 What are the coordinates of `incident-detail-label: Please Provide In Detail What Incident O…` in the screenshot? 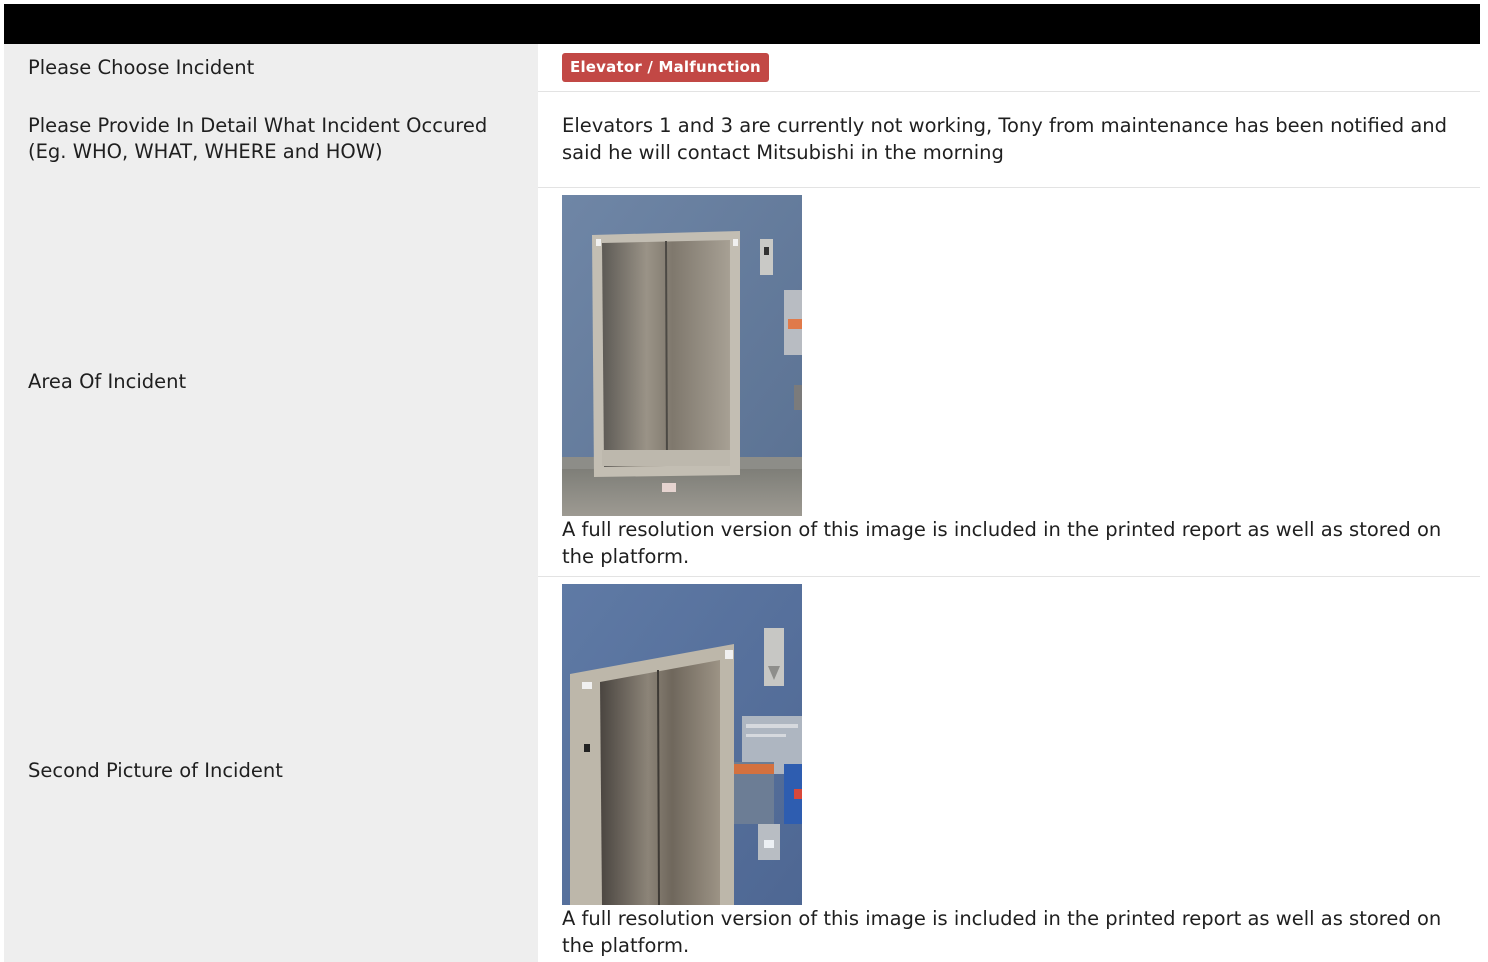 It's located at (271, 139).